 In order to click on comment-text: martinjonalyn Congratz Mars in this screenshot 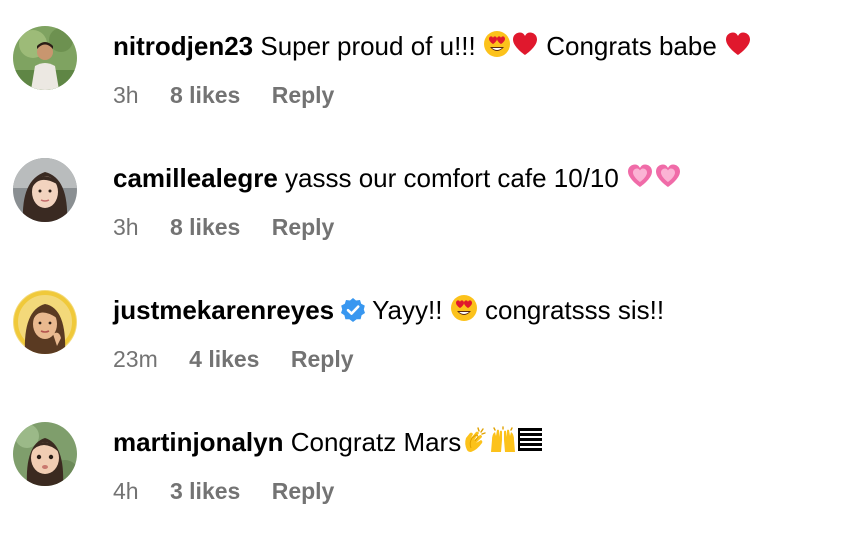, I will do `click(328, 442)`.